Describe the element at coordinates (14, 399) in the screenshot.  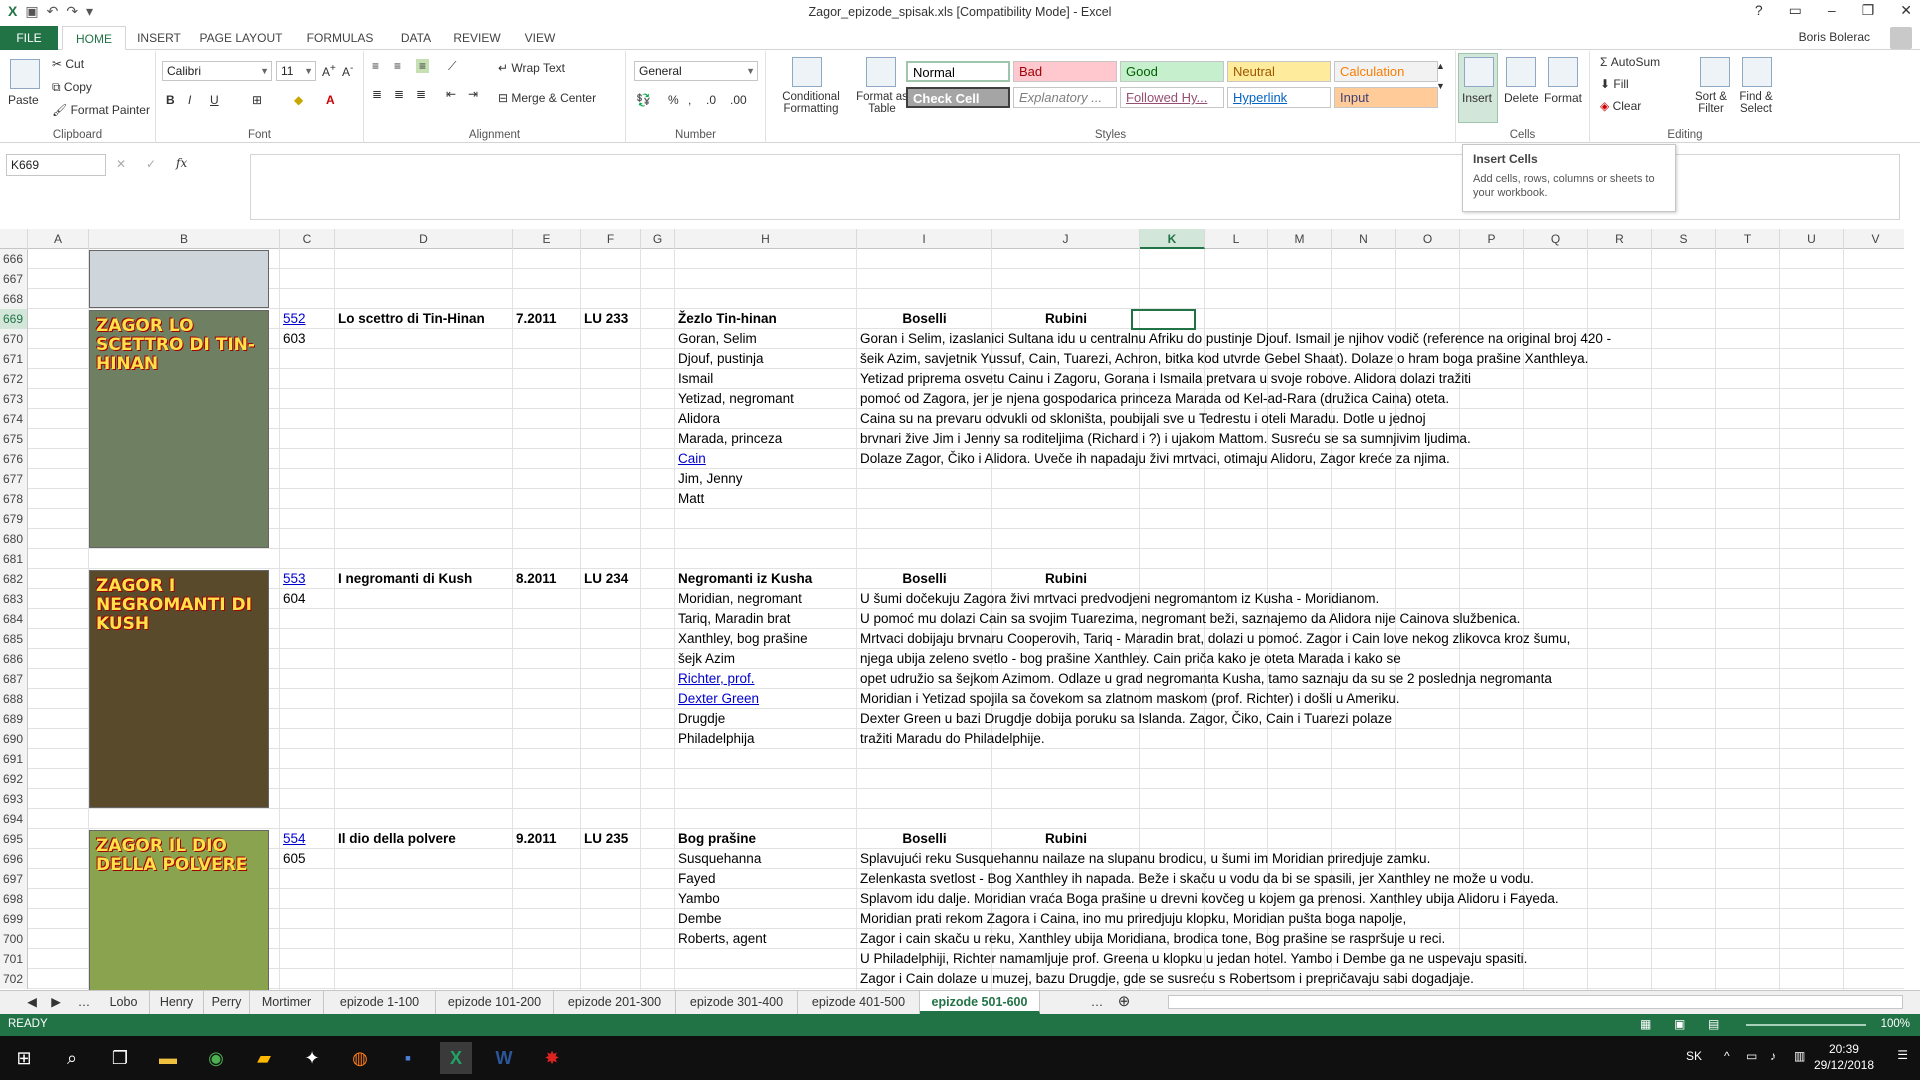
I see `row-header: 673` at that location.